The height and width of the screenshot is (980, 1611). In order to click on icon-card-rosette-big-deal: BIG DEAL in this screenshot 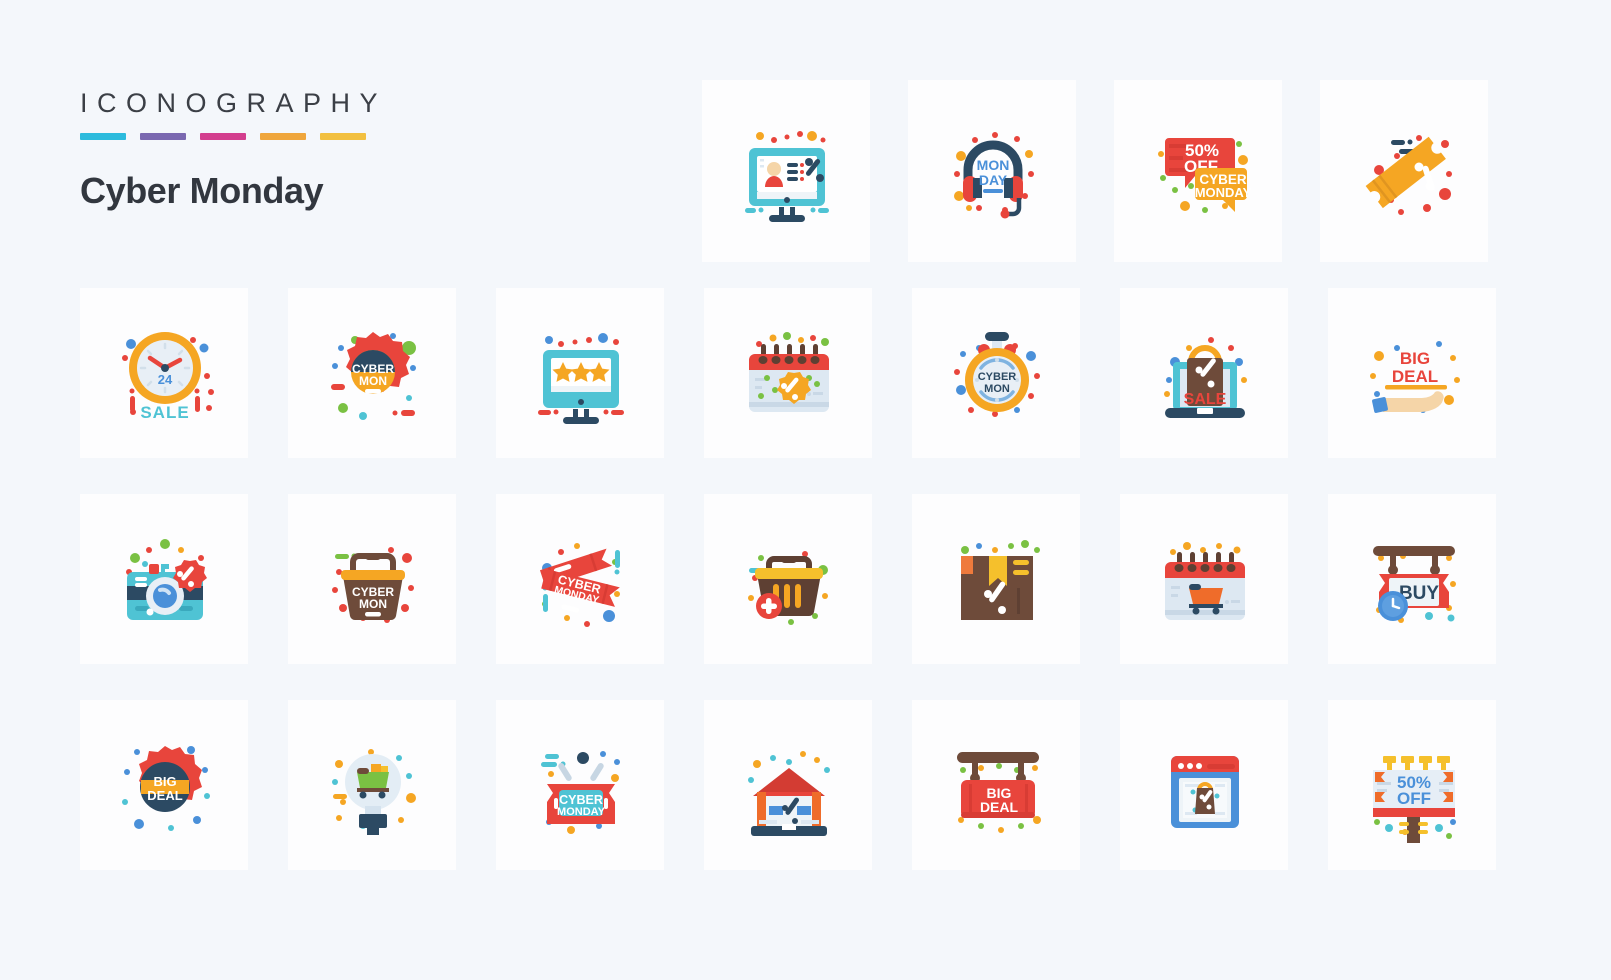, I will do `click(164, 785)`.